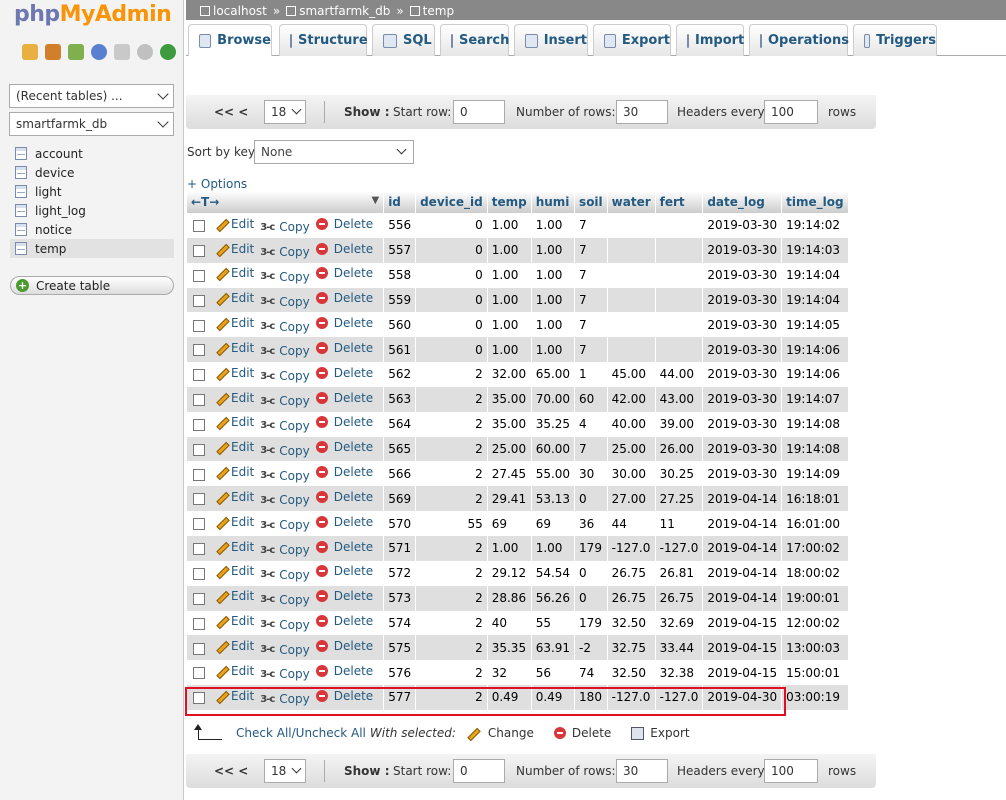 Image resolution: width=1006 pixels, height=800 pixels. I want to click on sidebar-item-notice: notice, so click(92, 229).